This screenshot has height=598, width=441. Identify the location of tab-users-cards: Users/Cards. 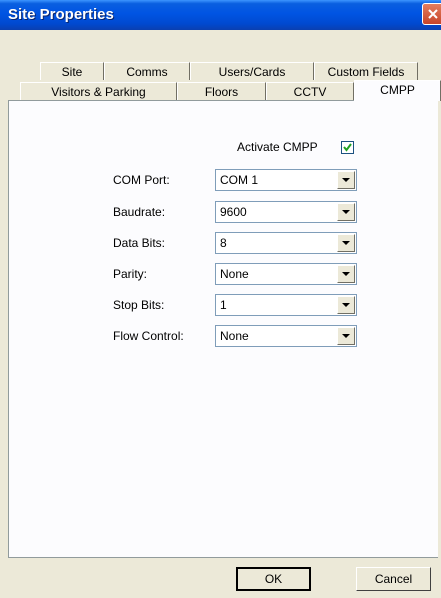
(252, 71).